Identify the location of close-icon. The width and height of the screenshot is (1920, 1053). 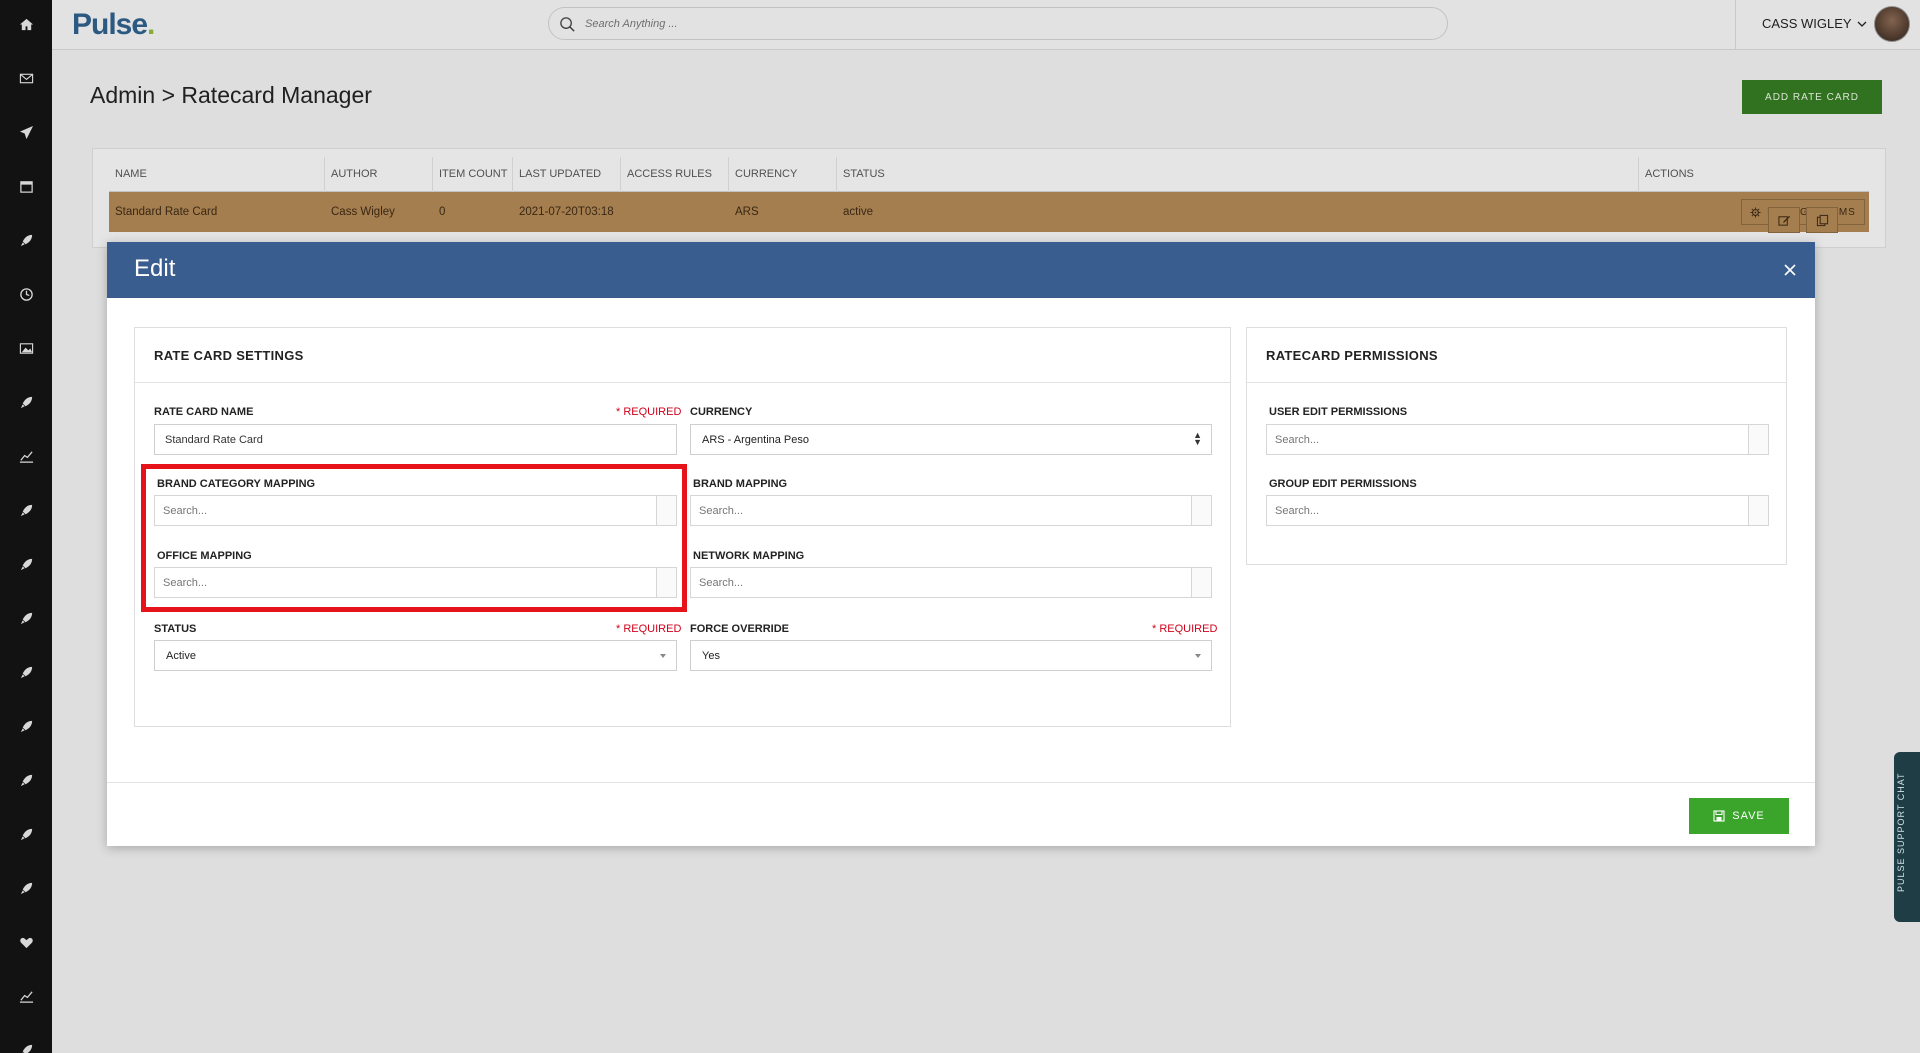
(1790, 270).